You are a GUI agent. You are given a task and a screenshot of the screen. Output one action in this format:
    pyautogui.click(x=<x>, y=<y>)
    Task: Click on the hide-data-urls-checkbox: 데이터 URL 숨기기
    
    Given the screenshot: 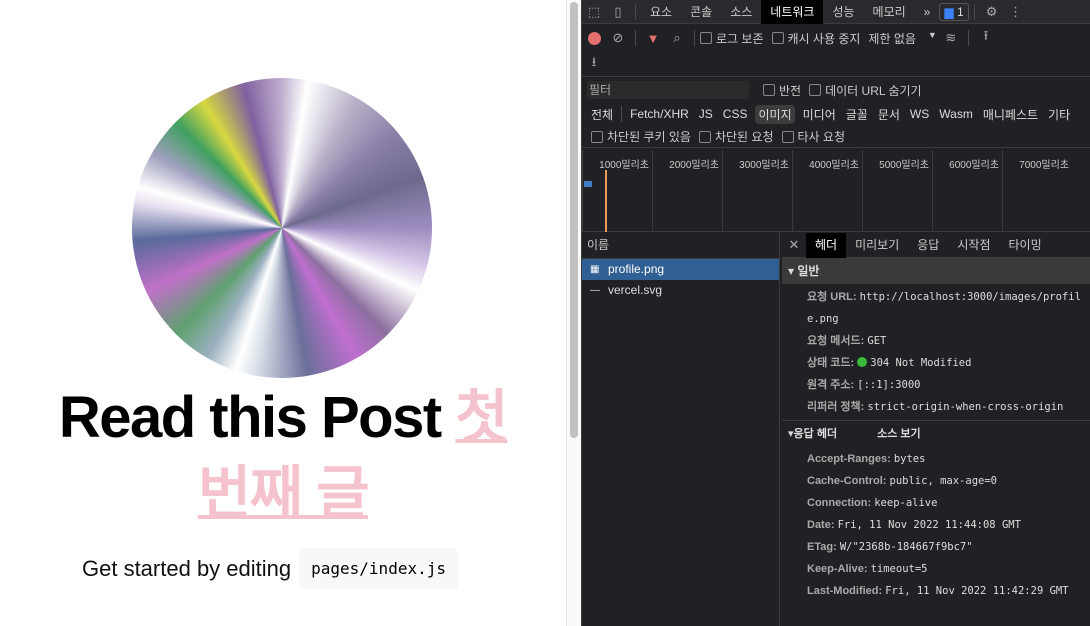 What is the action you would take?
    pyautogui.click(x=865, y=90)
    